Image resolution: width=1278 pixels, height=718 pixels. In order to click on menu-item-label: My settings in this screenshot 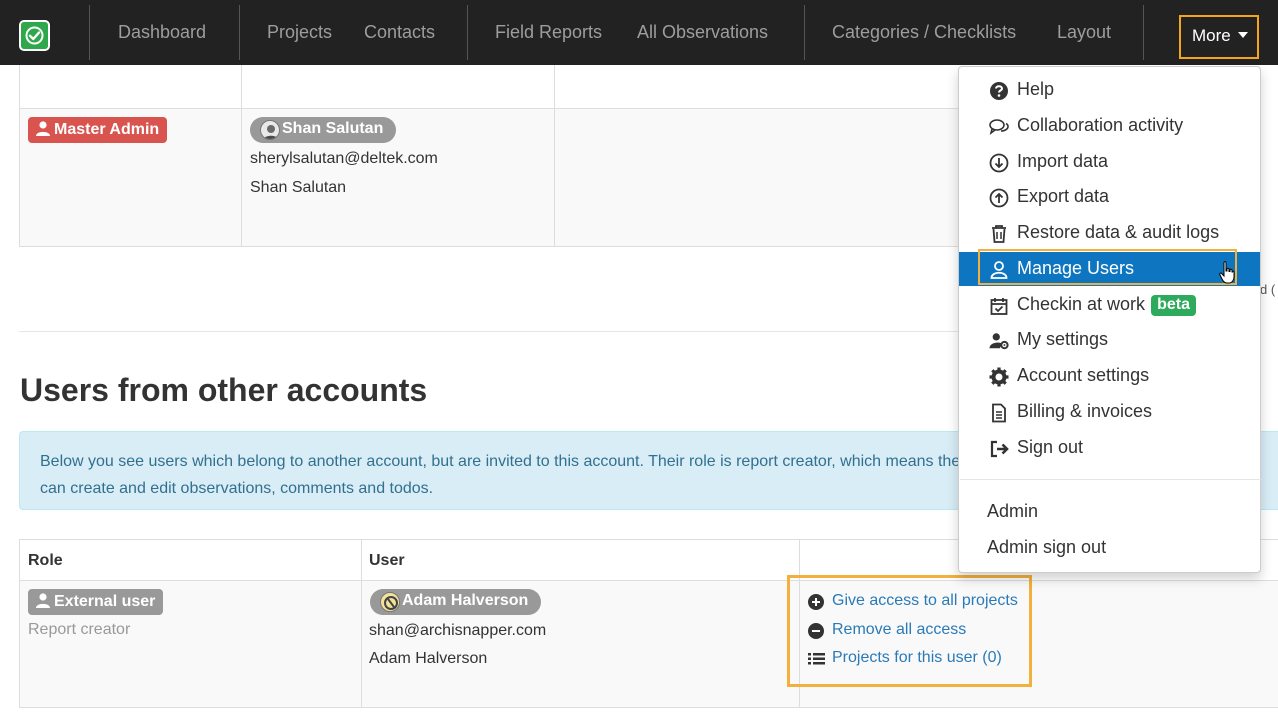, I will do `click(1063, 339)`.